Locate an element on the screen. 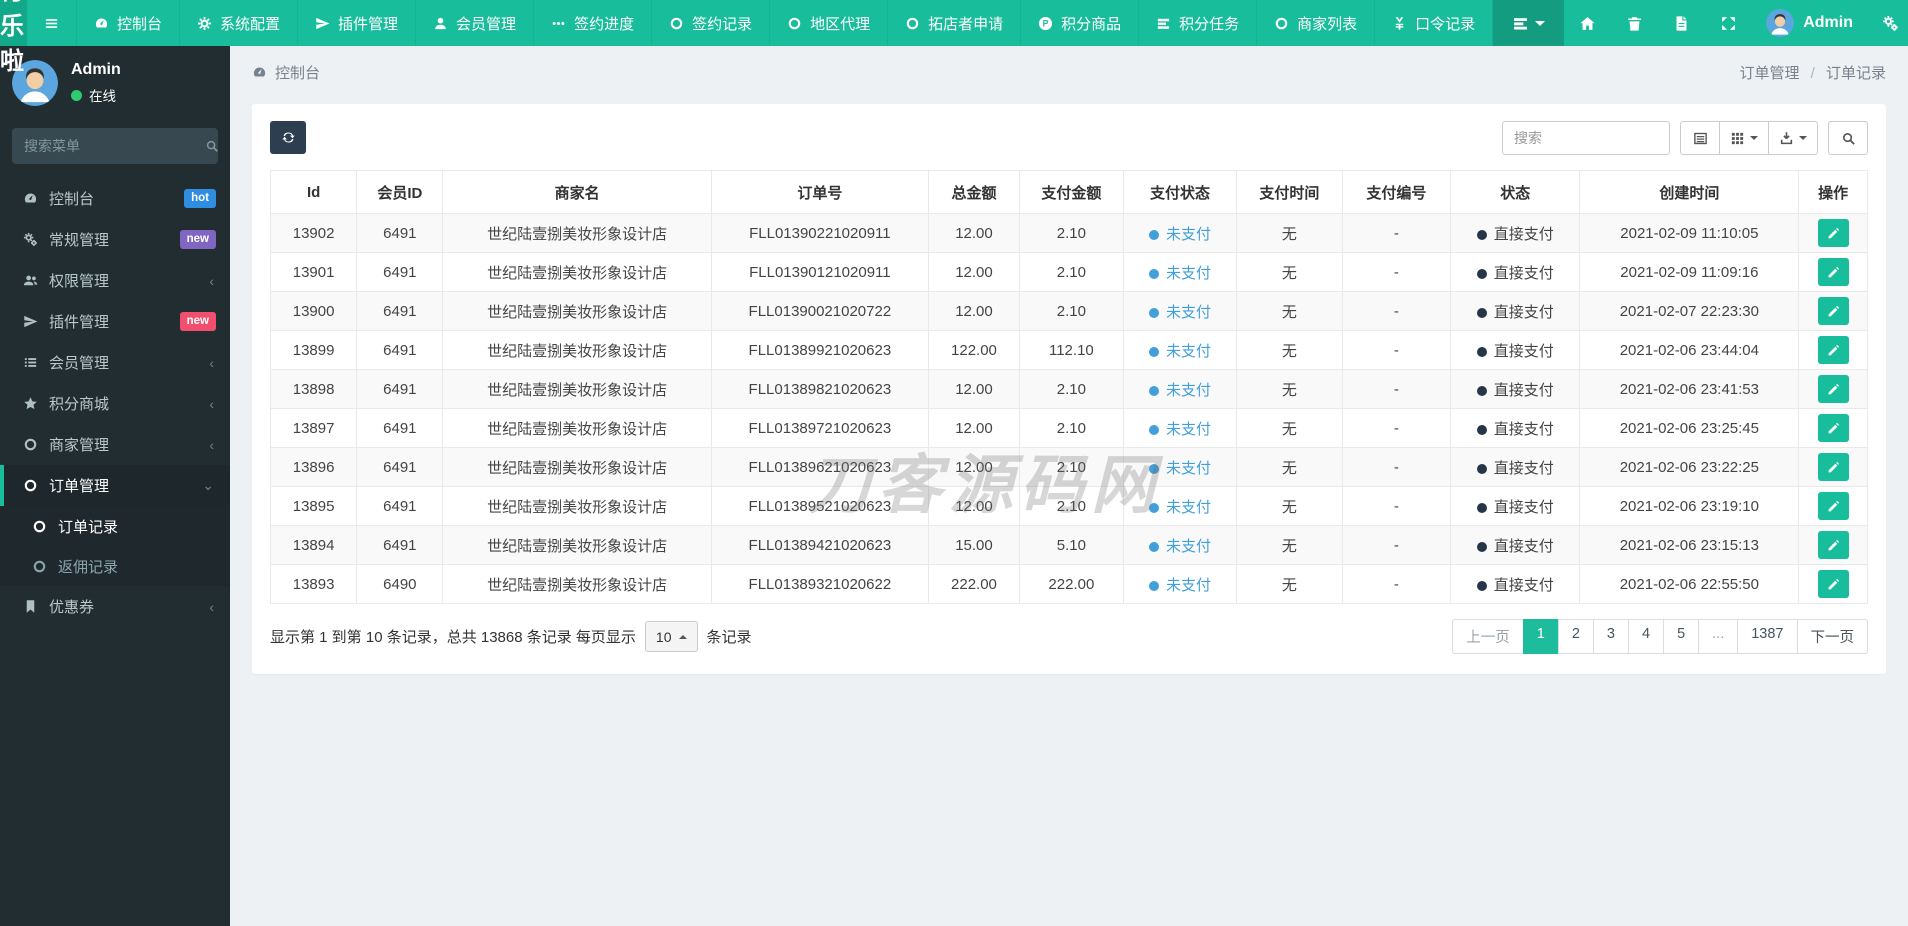 This screenshot has height=926, width=1908. col-header-action: 操作 is located at coordinates (1833, 192).